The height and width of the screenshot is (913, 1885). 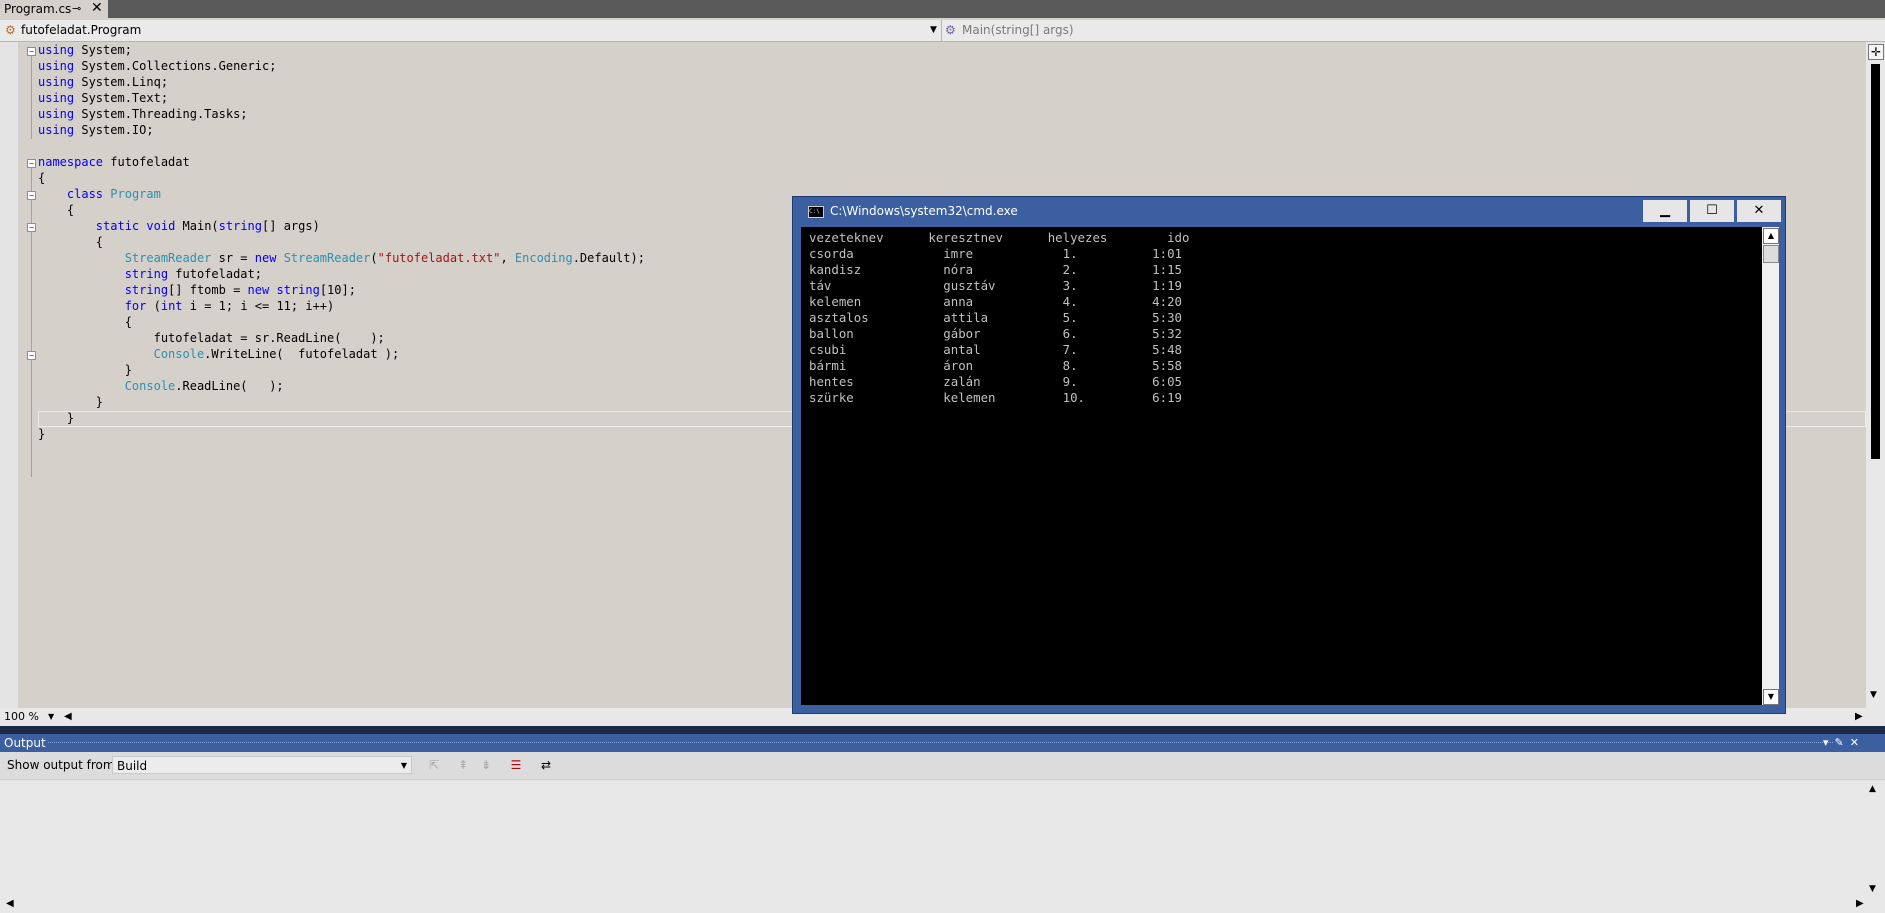 What do you see at coordinates (942, 837) in the screenshot?
I see `output-text-area: ▲ ▼` at bounding box center [942, 837].